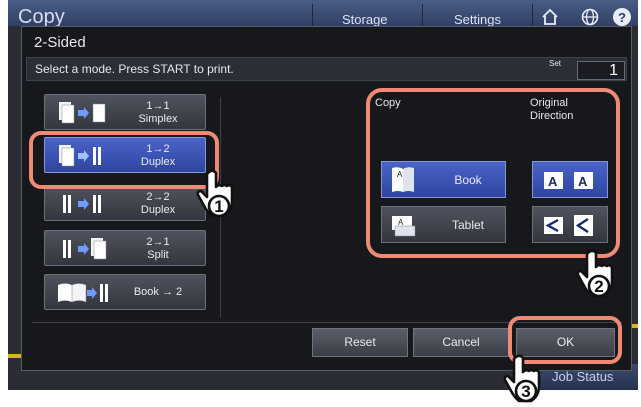  Describe the element at coordinates (124, 160) in the screenshot. I see `highlight-duplex` at that location.